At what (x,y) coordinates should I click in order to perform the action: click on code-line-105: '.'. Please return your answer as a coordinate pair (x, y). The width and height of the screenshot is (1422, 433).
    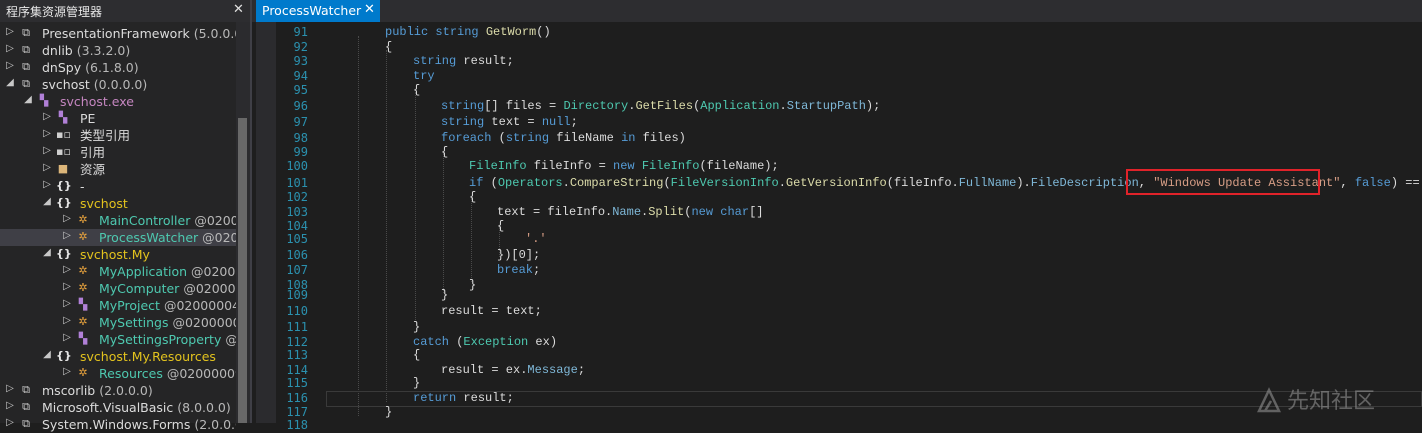
    Looking at the image, I should click on (536, 239).